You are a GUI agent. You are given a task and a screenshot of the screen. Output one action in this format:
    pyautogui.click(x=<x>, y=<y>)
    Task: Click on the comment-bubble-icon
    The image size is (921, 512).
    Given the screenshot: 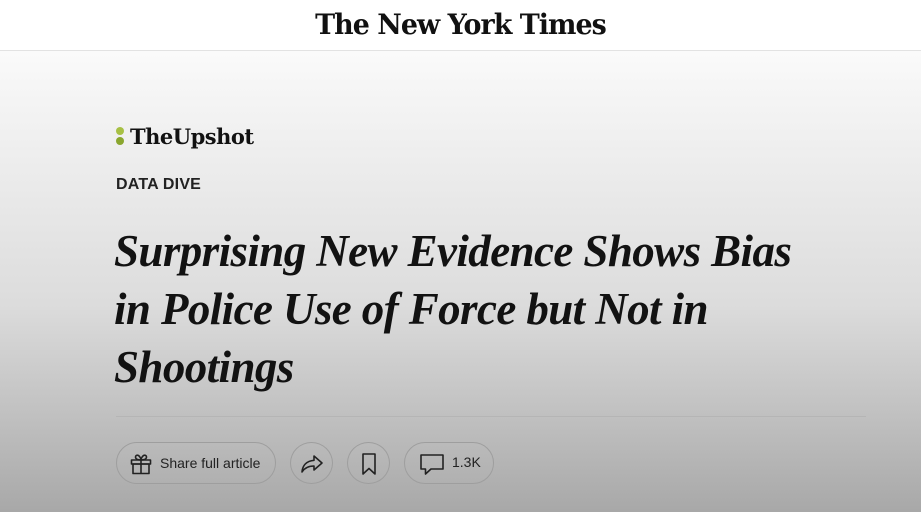 What is the action you would take?
    pyautogui.click(x=432, y=464)
    